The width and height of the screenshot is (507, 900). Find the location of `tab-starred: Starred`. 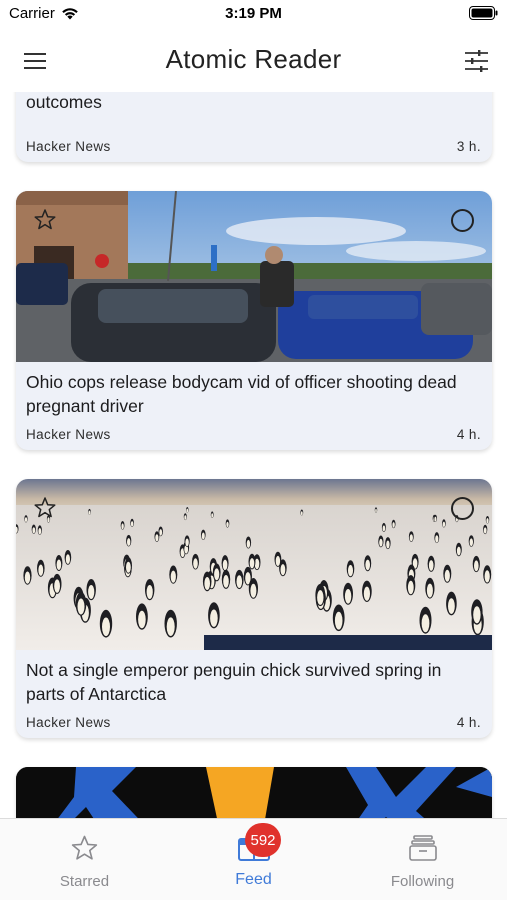

tab-starred: Starred is located at coordinates (84, 859).